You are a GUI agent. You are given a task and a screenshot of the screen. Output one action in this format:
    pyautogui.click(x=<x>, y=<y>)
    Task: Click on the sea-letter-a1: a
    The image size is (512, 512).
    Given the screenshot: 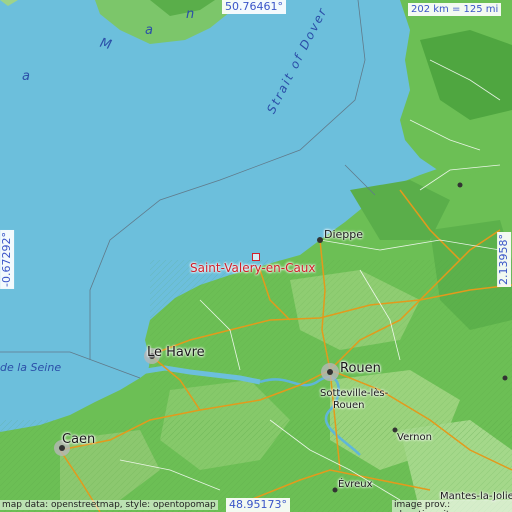 What is the action you would take?
    pyautogui.click(x=26, y=76)
    